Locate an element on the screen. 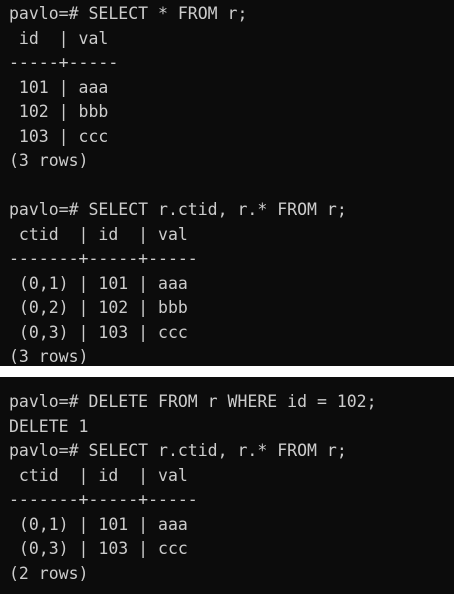  prompt-line: pavlo=# SELECT * FROM r; is located at coordinates (128, 13).